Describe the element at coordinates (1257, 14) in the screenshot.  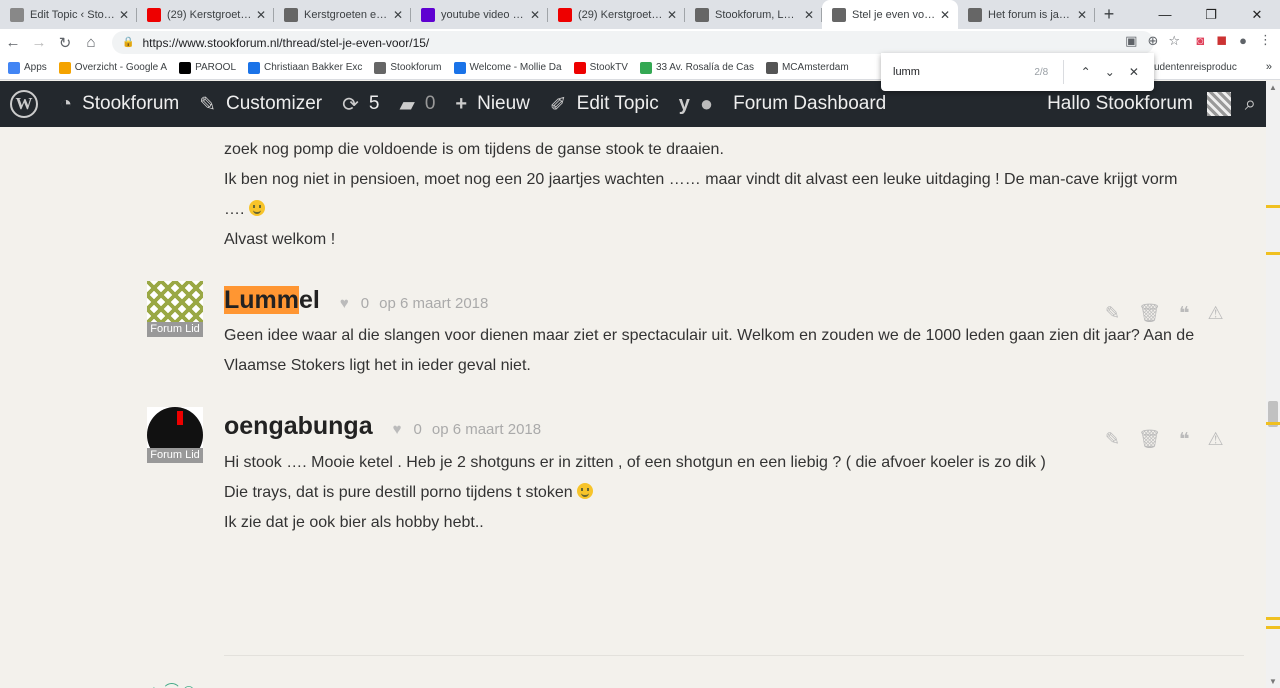
I see `close-window-icon: ✕` at that location.